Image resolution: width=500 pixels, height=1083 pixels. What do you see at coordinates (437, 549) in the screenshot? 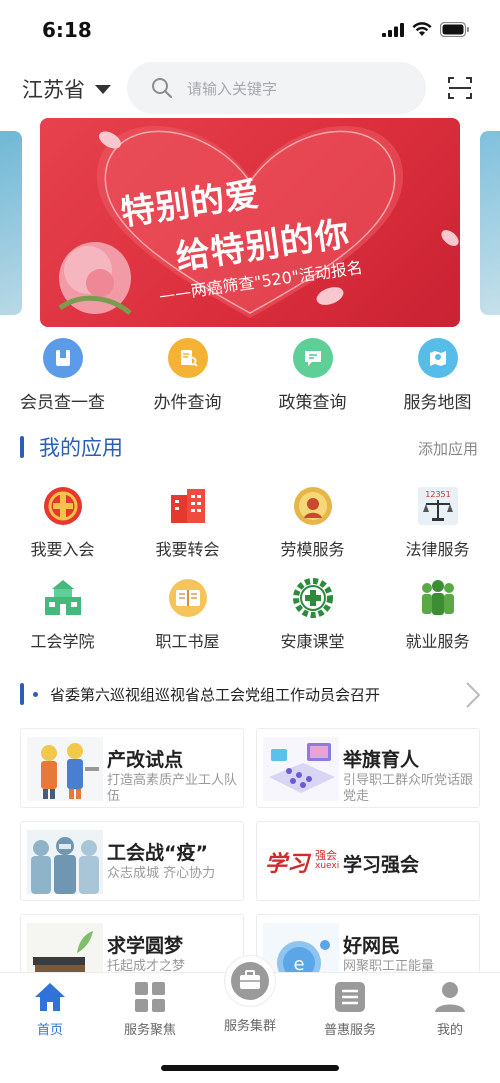
I see `app-label: 法律服务` at bounding box center [437, 549].